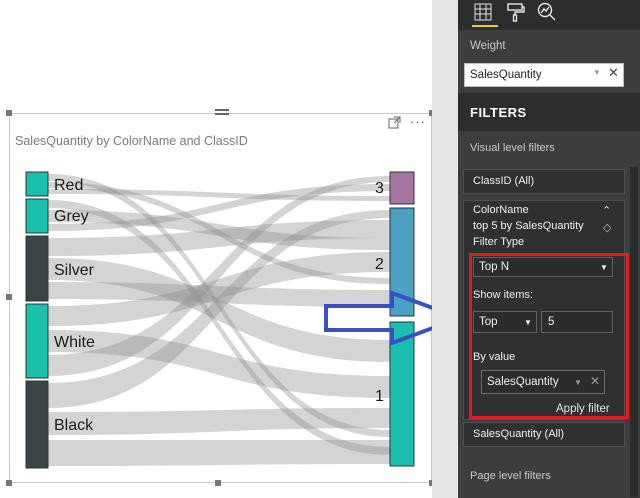 The width and height of the screenshot is (640, 498). I want to click on filter-salesquantity-label: SalesQuantity (All), so click(519, 434).